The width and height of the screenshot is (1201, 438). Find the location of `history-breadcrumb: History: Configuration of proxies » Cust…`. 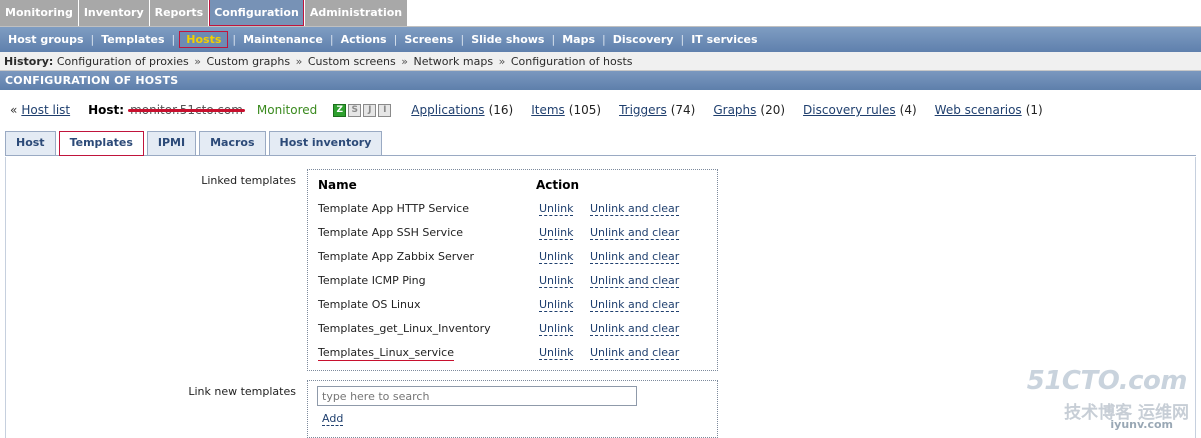

history-breadcrumb: History: Configuration of proxies » Cust… is located at coordinates (600, 61).